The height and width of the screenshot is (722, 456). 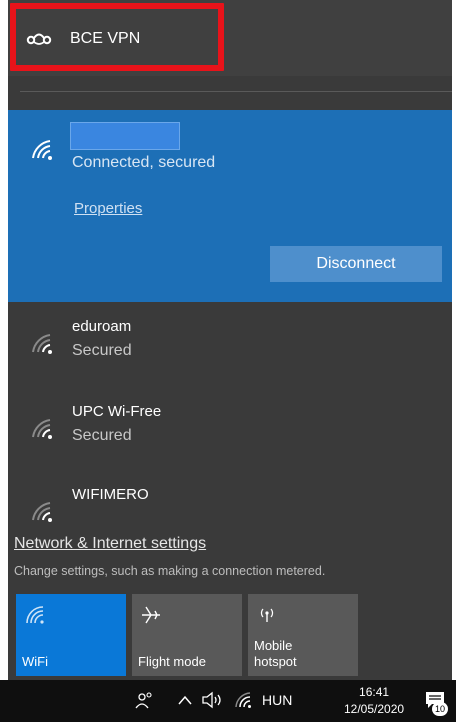 I want to click on airplane-icon, so click(x=151, y=615).